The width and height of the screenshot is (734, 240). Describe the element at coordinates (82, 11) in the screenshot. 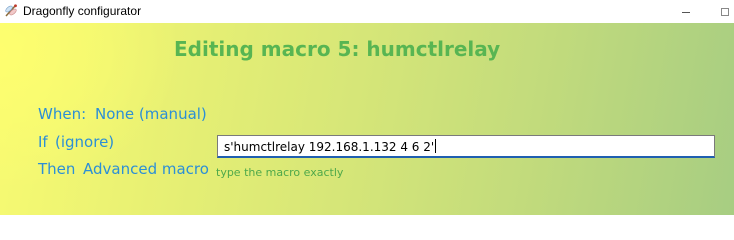

I see `window-title: Dragonfly configurator` at that location.